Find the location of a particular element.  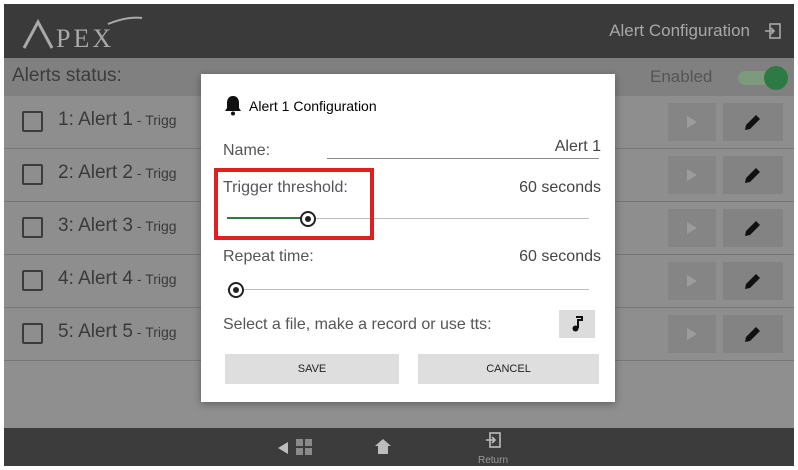

svg-text: PEX is located at coordinates (85, 38).